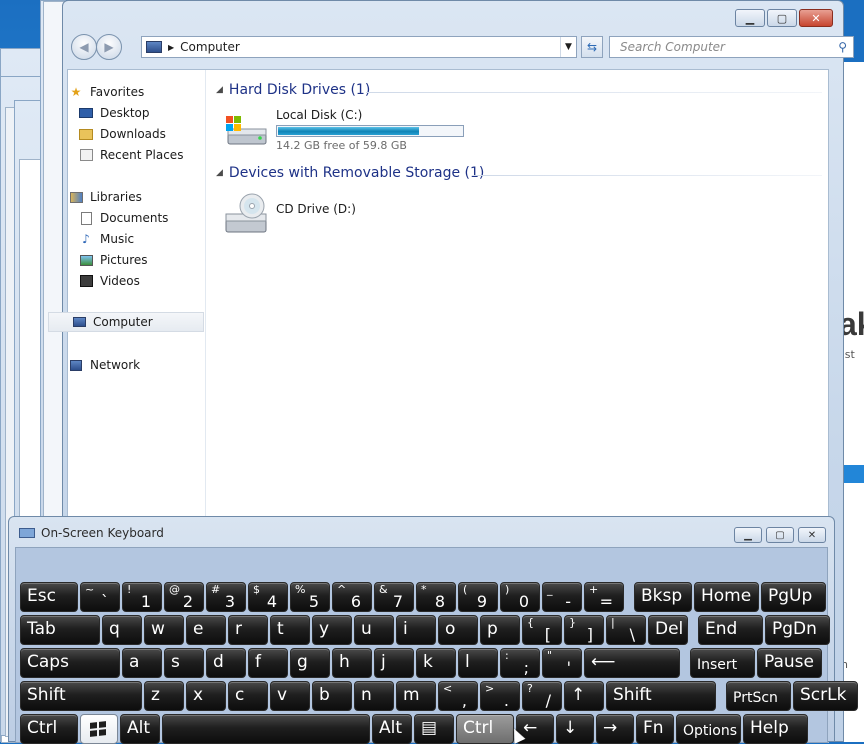 The height and width of the screenshot is (744, 864). What do you see at coordinates (126, 322) in the screenshot?
I see `nav-computer: Computer` at bounding box center [126, 322].